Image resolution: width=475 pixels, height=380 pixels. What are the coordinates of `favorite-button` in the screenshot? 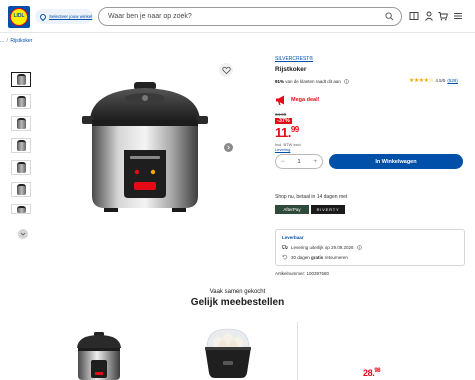 It's located at (226, 70).